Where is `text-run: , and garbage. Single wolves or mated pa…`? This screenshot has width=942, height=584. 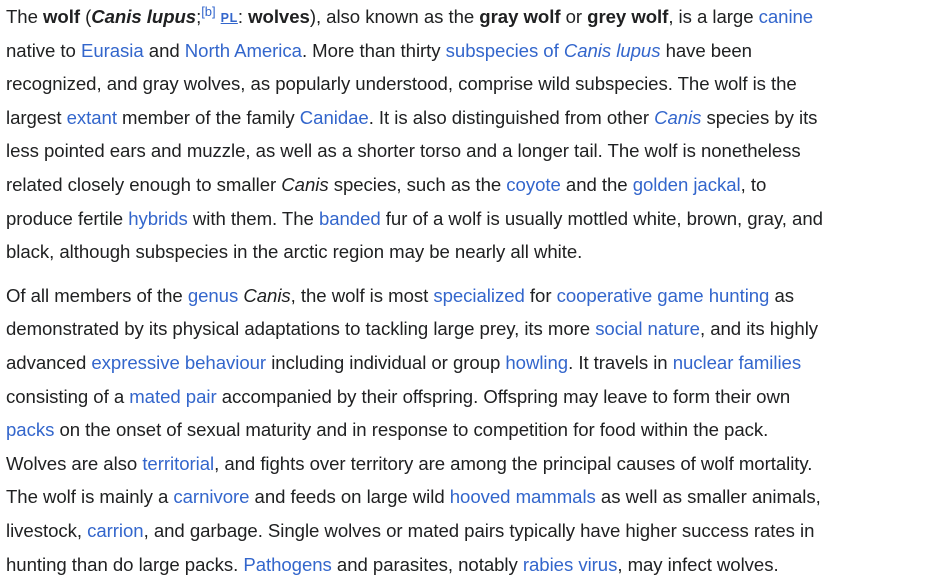
text-run: , and garbage. Single wolves or mated pa… is located at coordinates (479, 530).